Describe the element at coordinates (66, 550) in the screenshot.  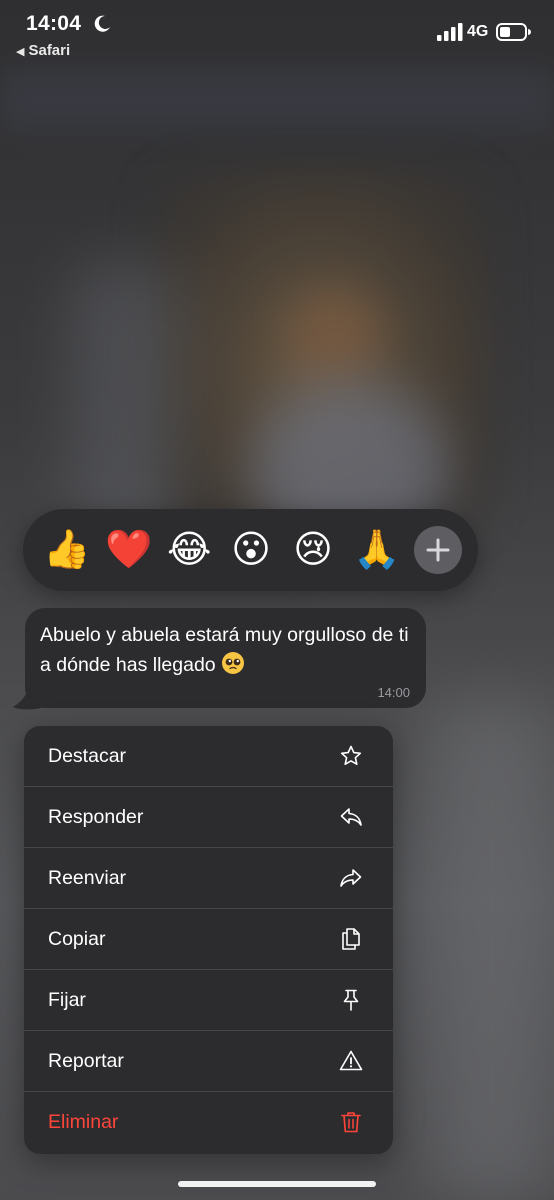
I see `reaction-thumbs-up: 👍` at that location.